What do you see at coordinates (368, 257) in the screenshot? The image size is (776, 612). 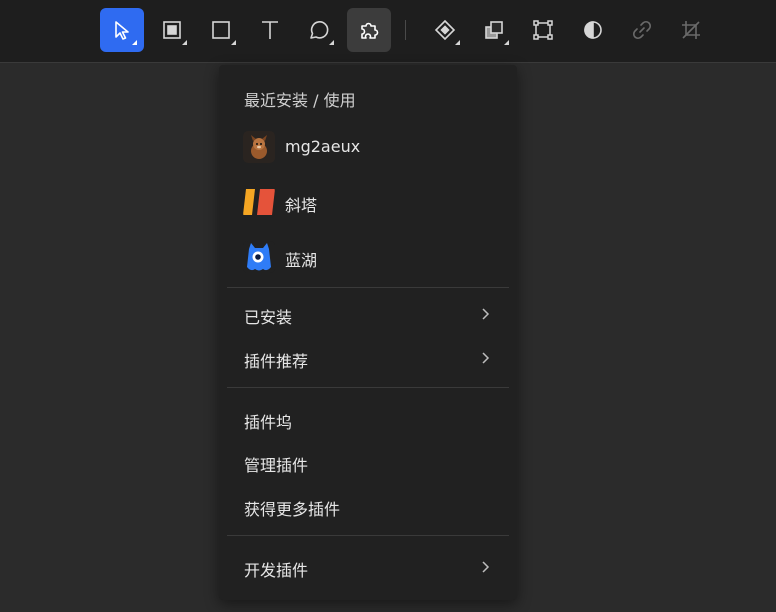 I see `plugin-item-lanhu: 蓝湖` at bounding box center [368, 257].